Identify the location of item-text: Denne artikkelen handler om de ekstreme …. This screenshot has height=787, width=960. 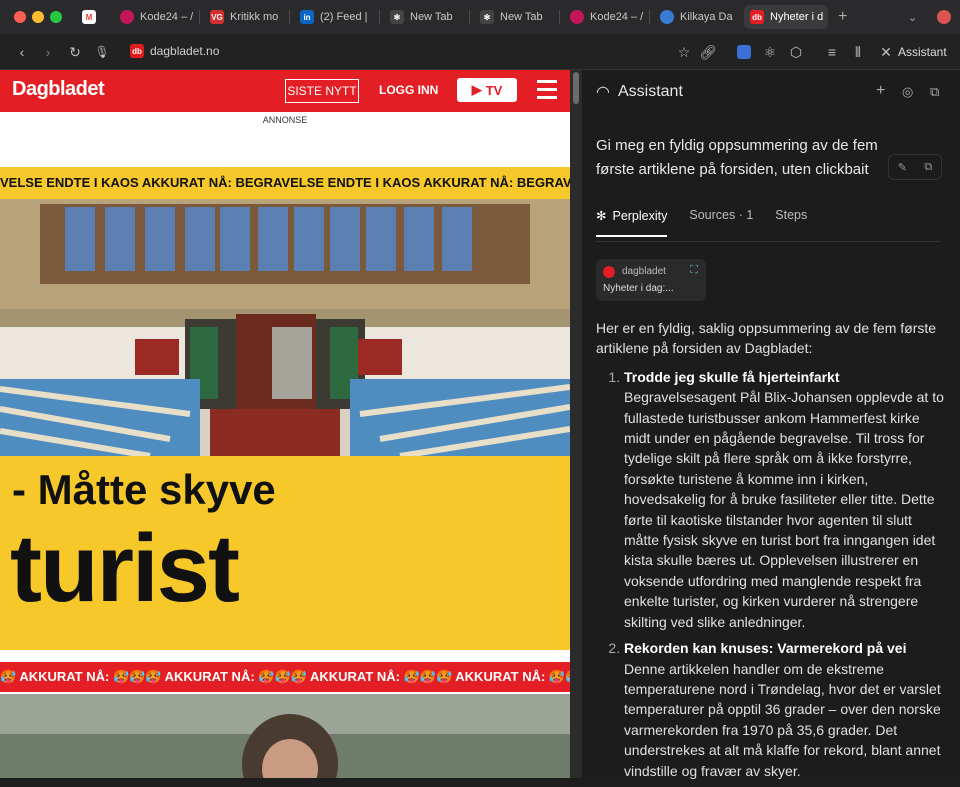
(782, 719).